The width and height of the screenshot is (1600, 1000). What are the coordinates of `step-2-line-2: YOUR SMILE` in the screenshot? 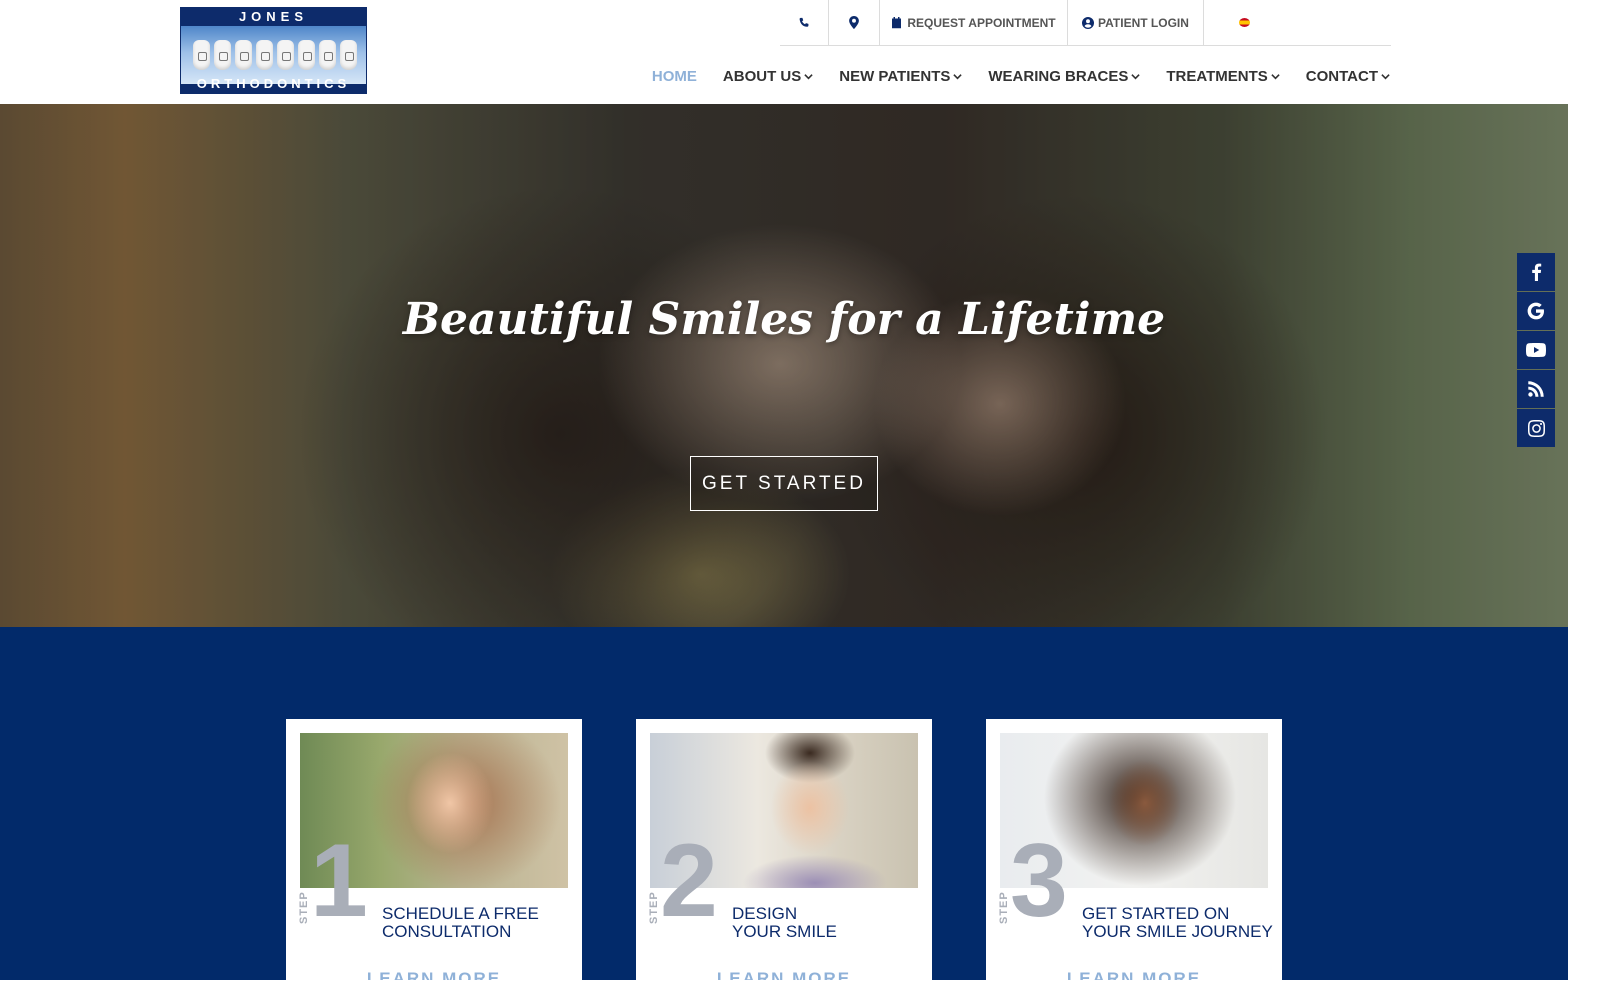 It's located at (784, 931).